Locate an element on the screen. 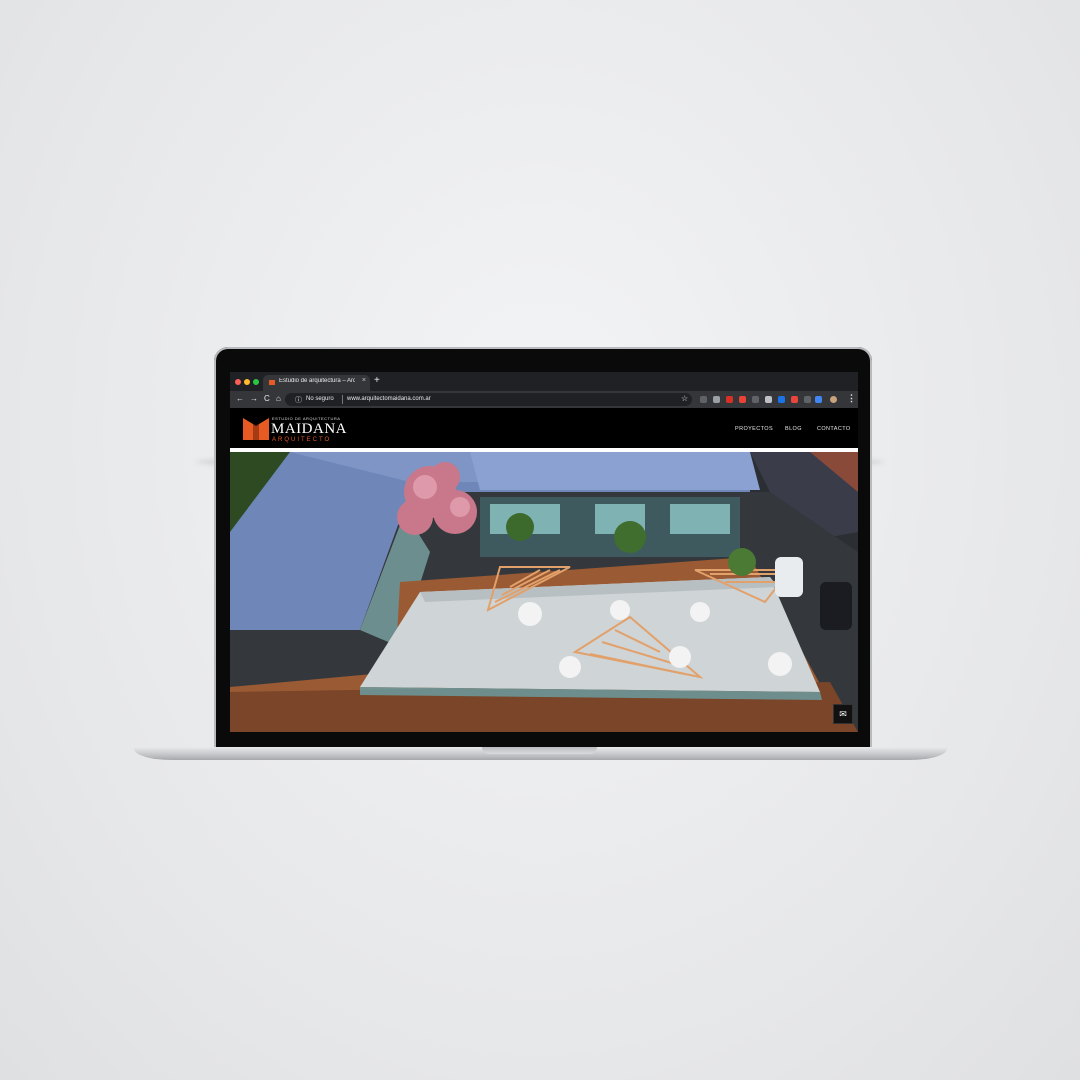 This screenshot has width=1080, height=1080. window-maximize-dot is located at coordinates (256, 382).